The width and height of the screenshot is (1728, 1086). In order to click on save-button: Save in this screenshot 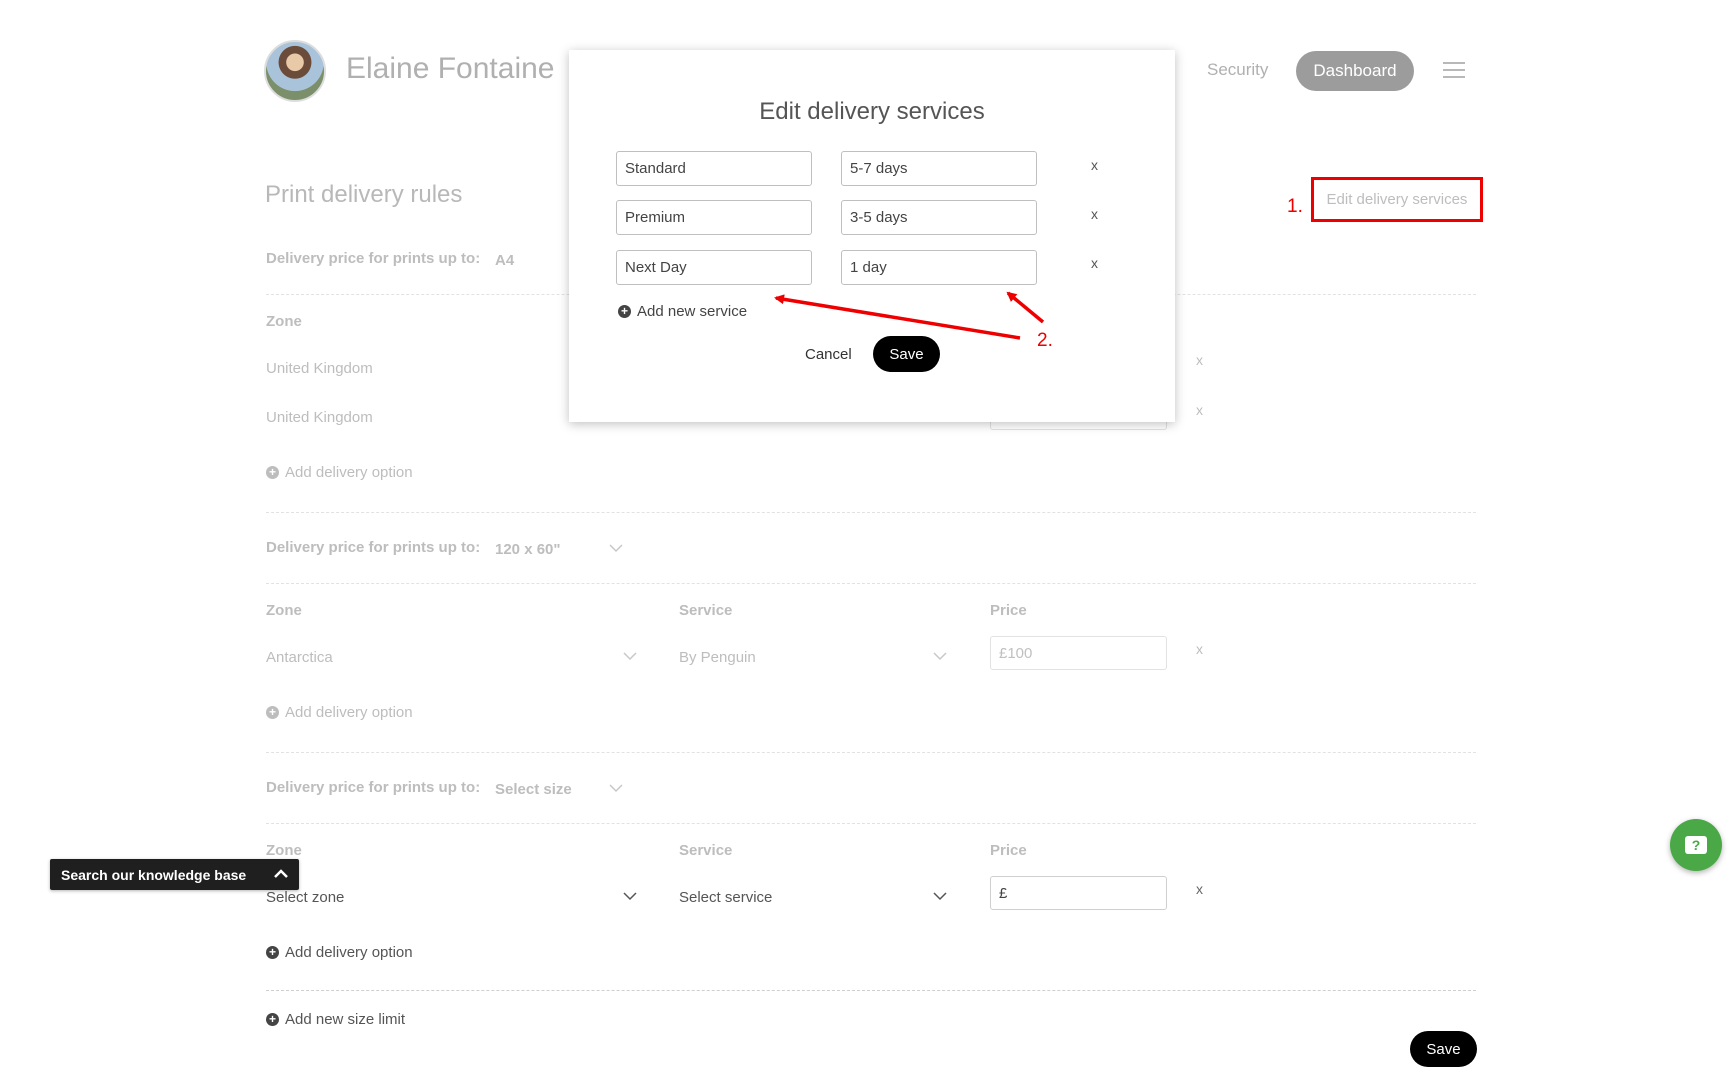, I will do `click(1443, 1049)`.